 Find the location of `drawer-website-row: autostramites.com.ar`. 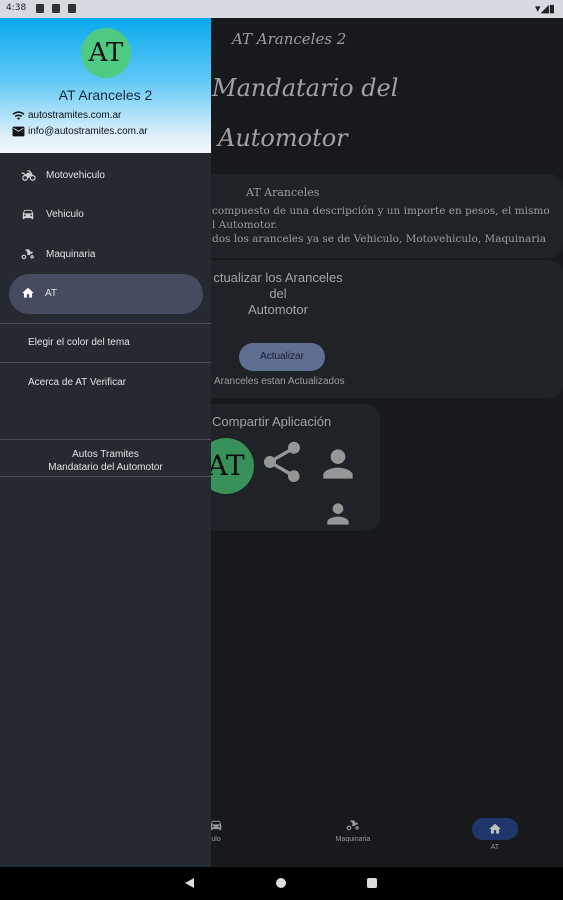

drawer-website-row: autostramites.com.ar is located at coordinates (66, 115).